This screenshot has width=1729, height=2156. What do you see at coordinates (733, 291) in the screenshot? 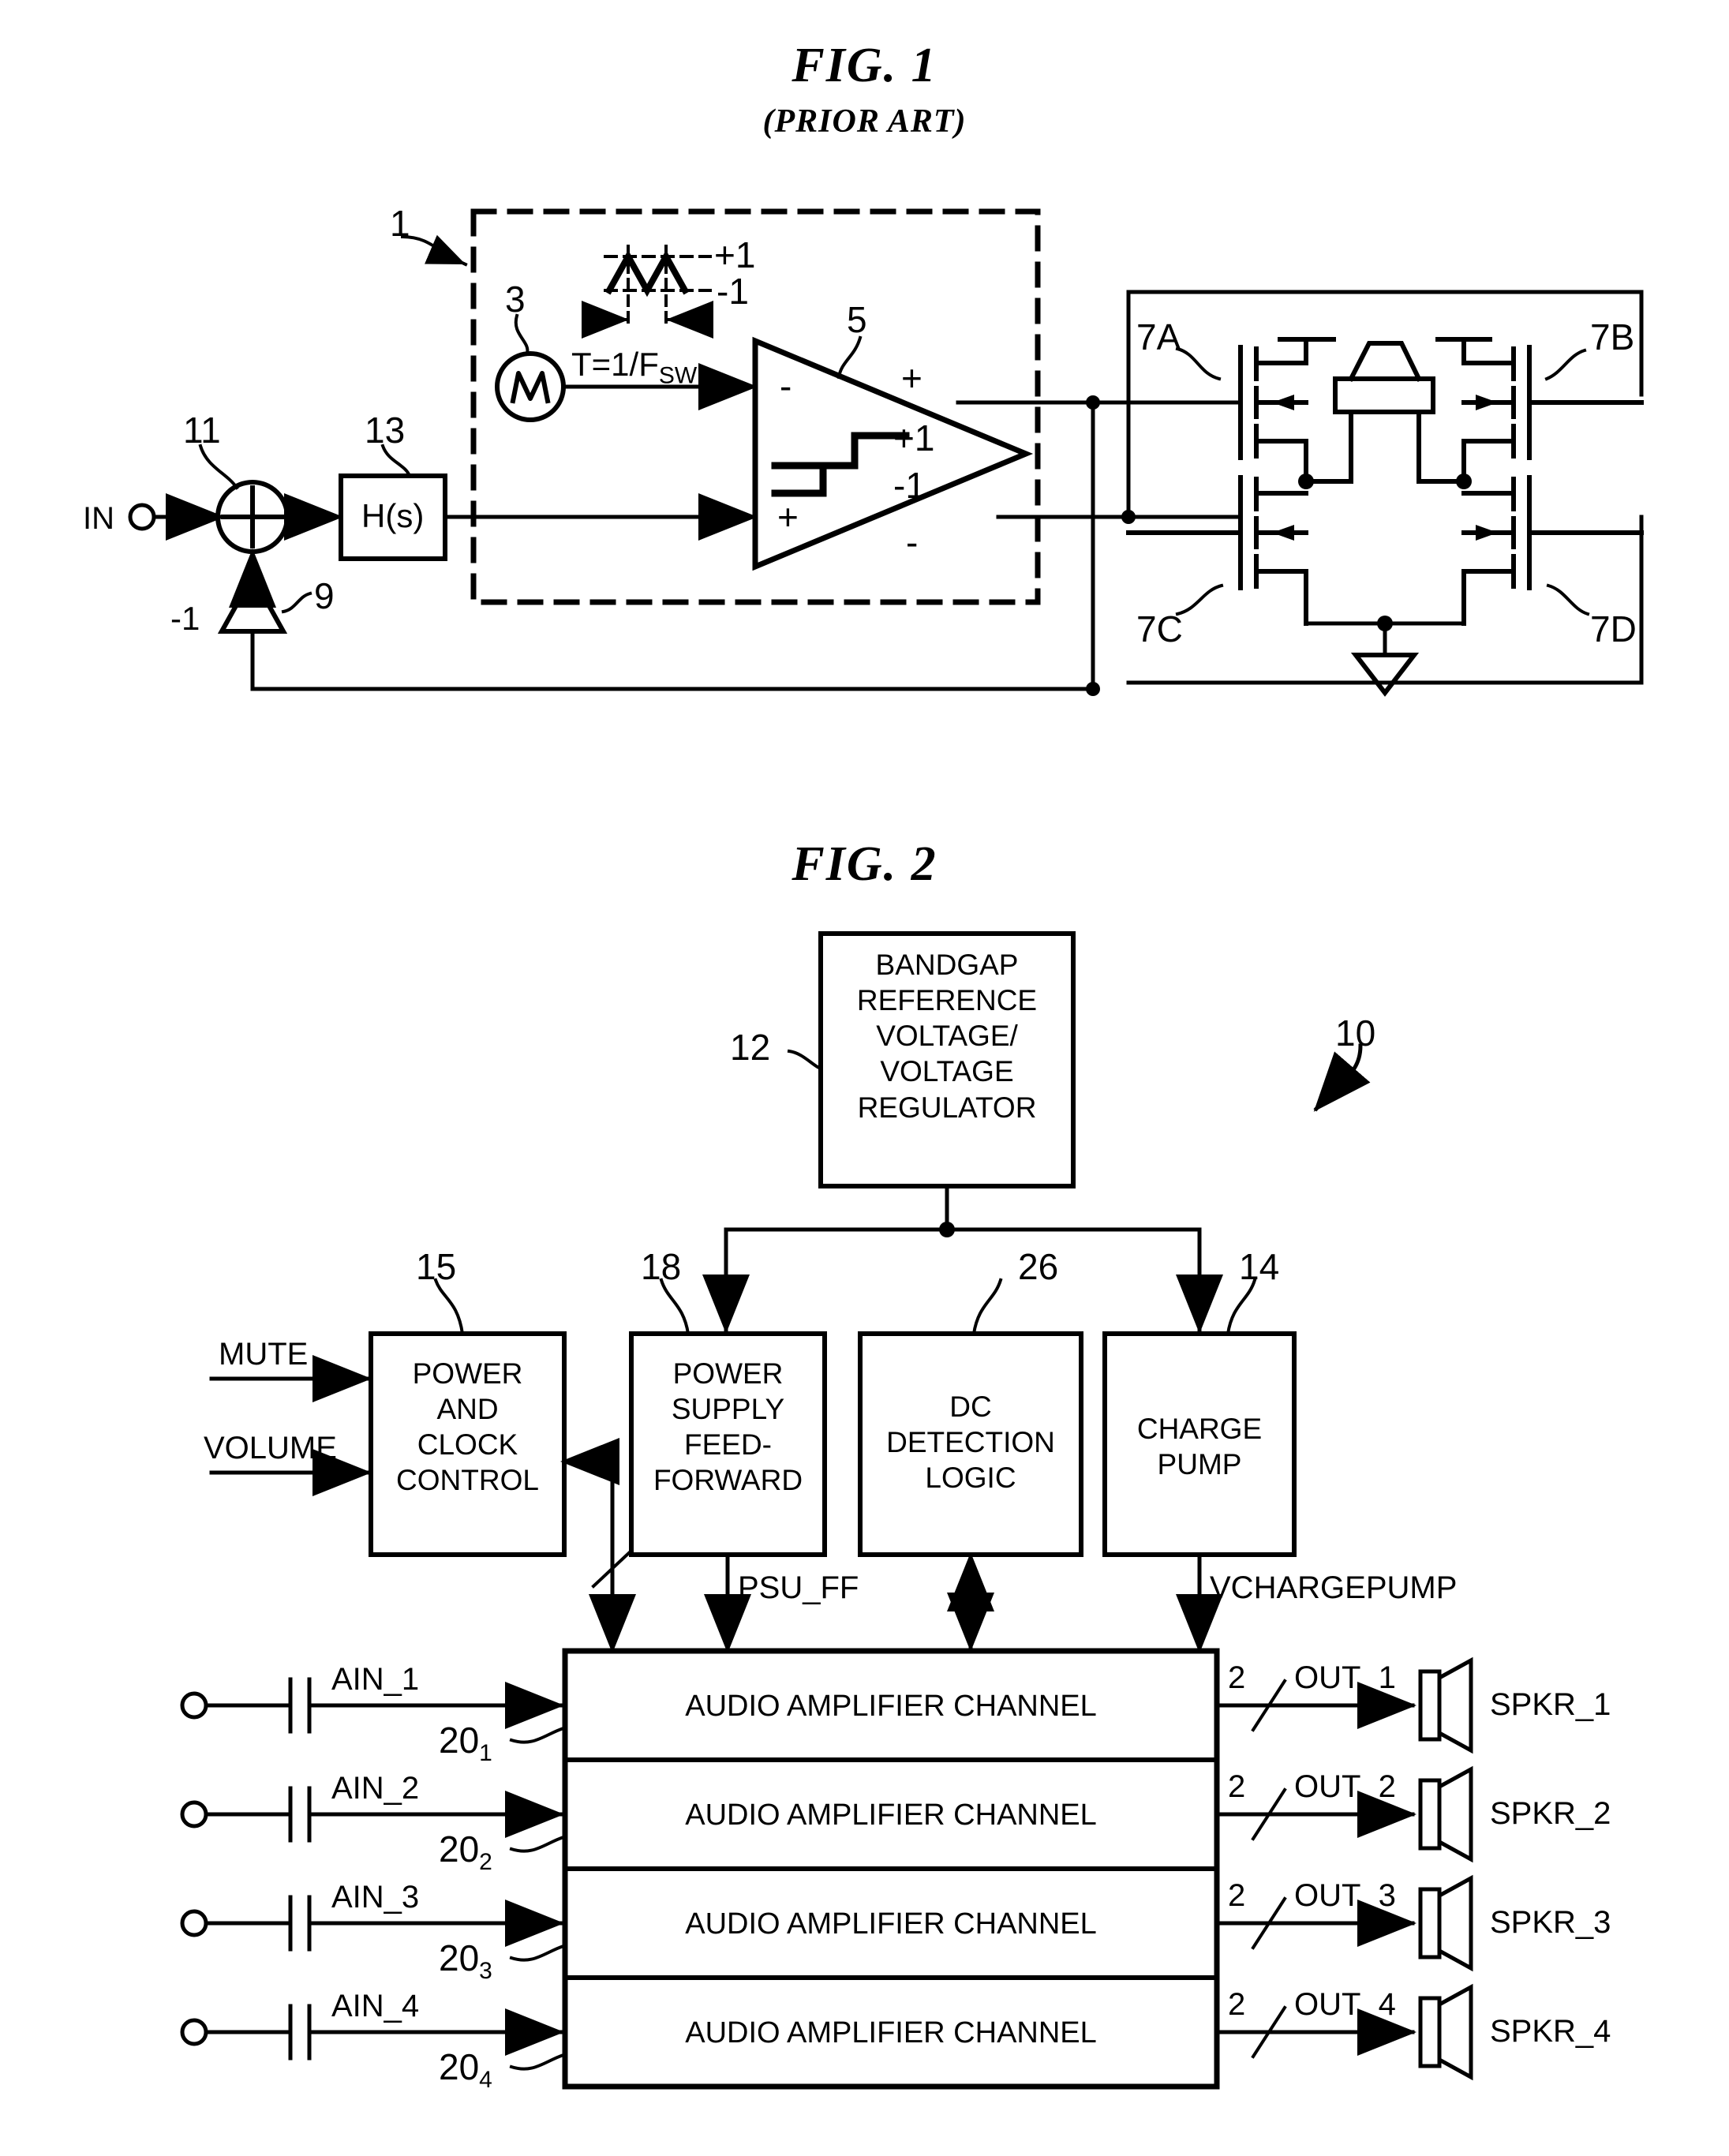
I see `fig1-triangle-peak-minus: -1` at bounding box center [733, 291].